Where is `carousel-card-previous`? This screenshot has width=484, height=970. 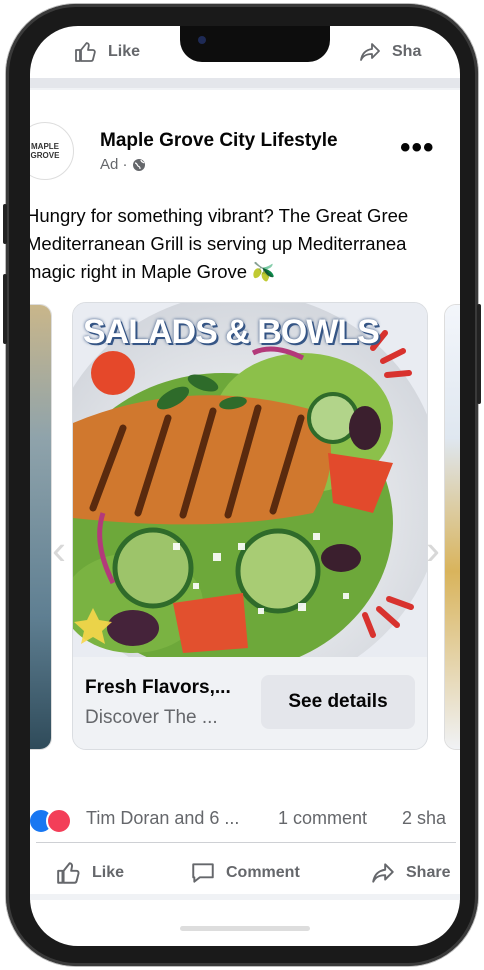
carousel-card-previous is located at coordinates (41, 527).